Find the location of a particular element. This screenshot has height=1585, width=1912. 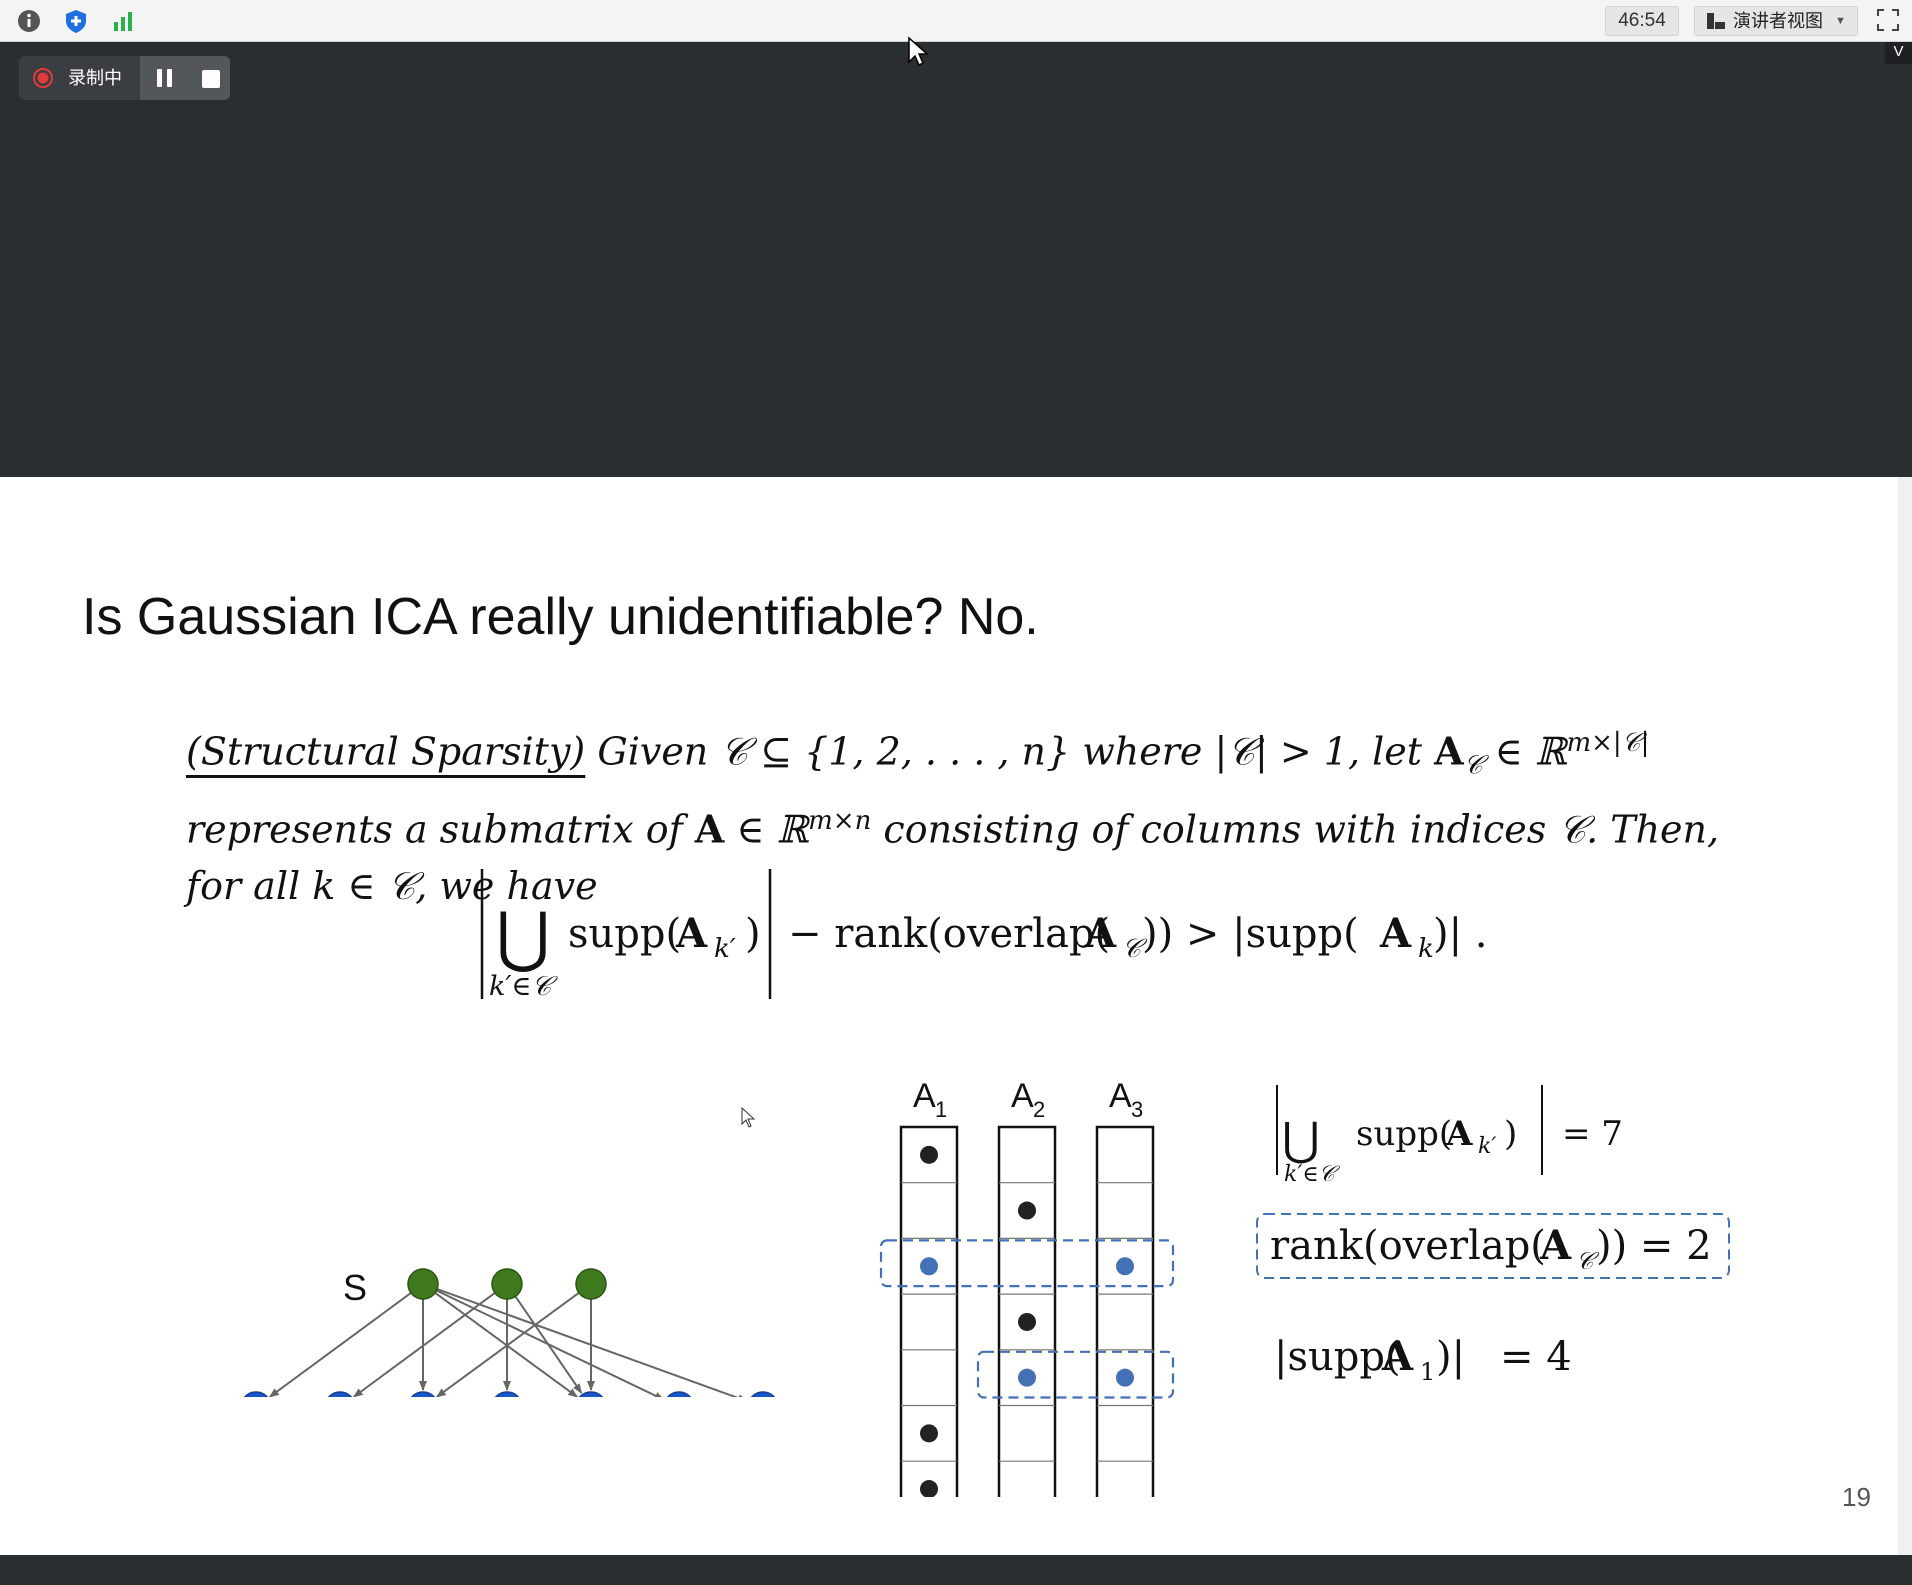

theorem-label: (Structural Sparsity) is located at coordinates (386, 751).